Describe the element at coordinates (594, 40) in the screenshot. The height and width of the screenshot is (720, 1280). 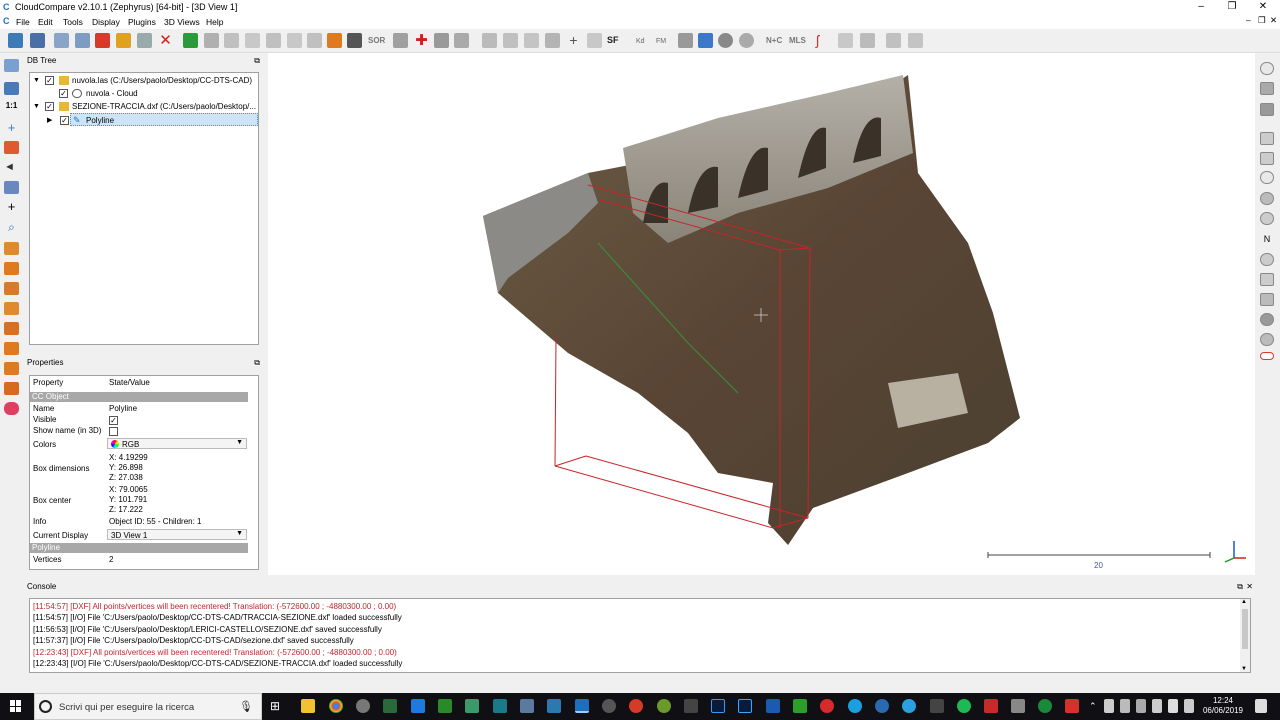
I see `delete-sf-icon` at that location.